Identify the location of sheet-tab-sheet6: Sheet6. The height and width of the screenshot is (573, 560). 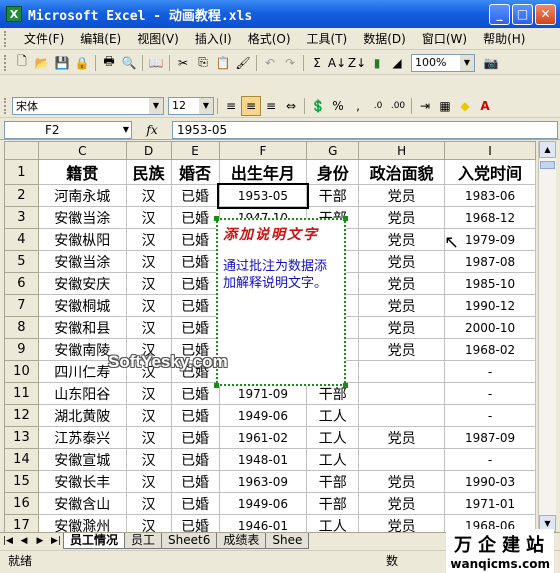
(189, 541).